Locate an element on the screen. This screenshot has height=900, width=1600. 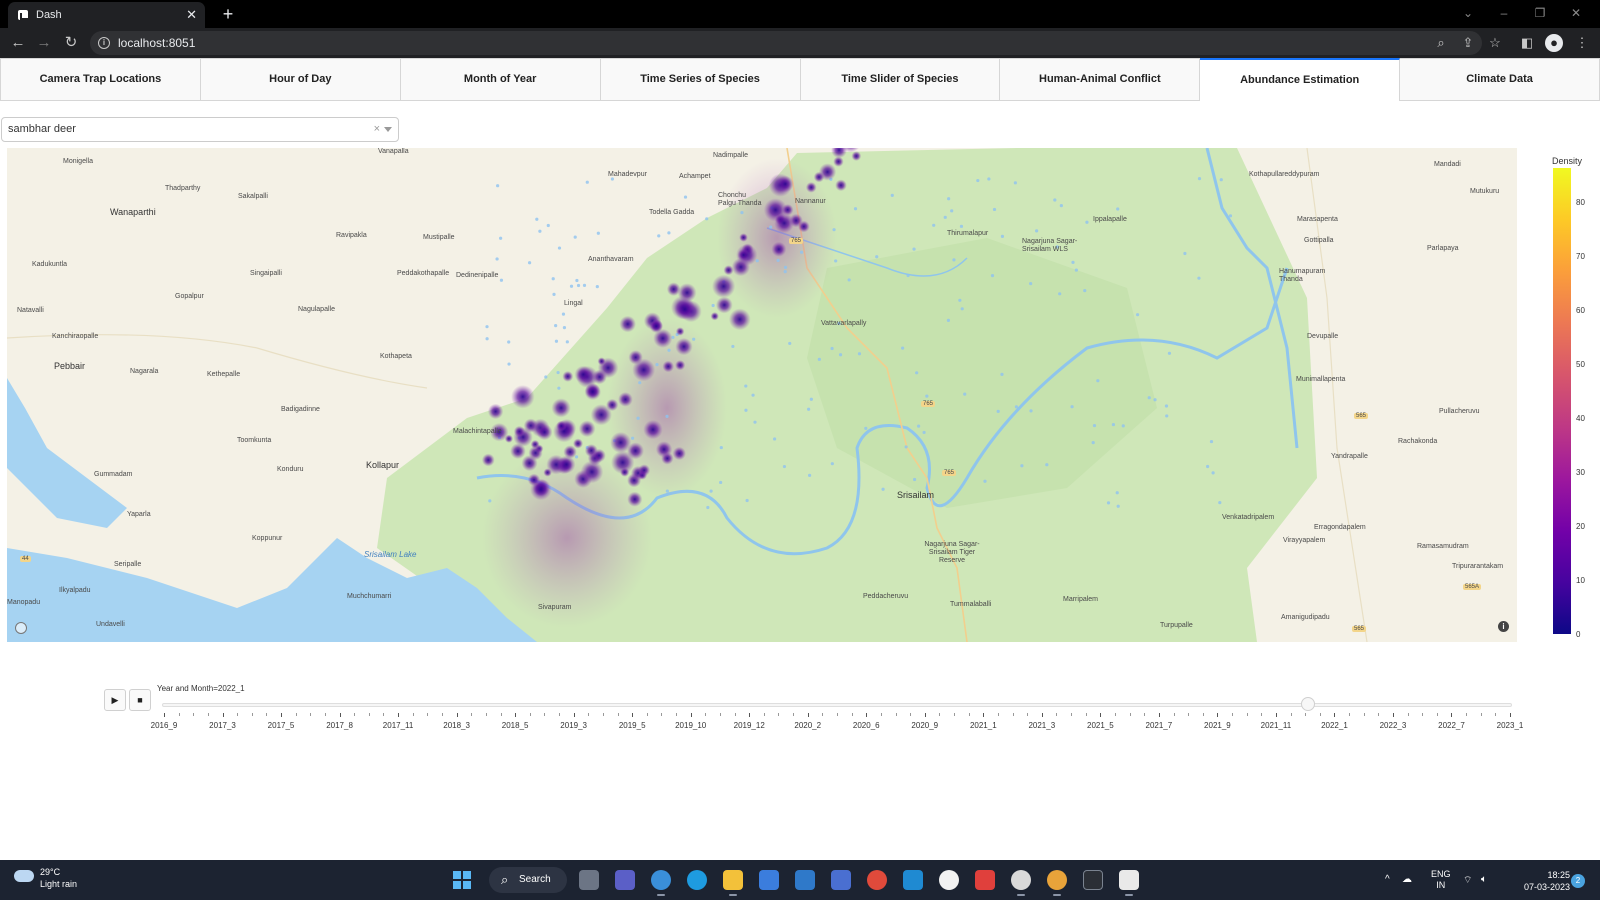
chrome-icon is located at coordinates (877, 880).